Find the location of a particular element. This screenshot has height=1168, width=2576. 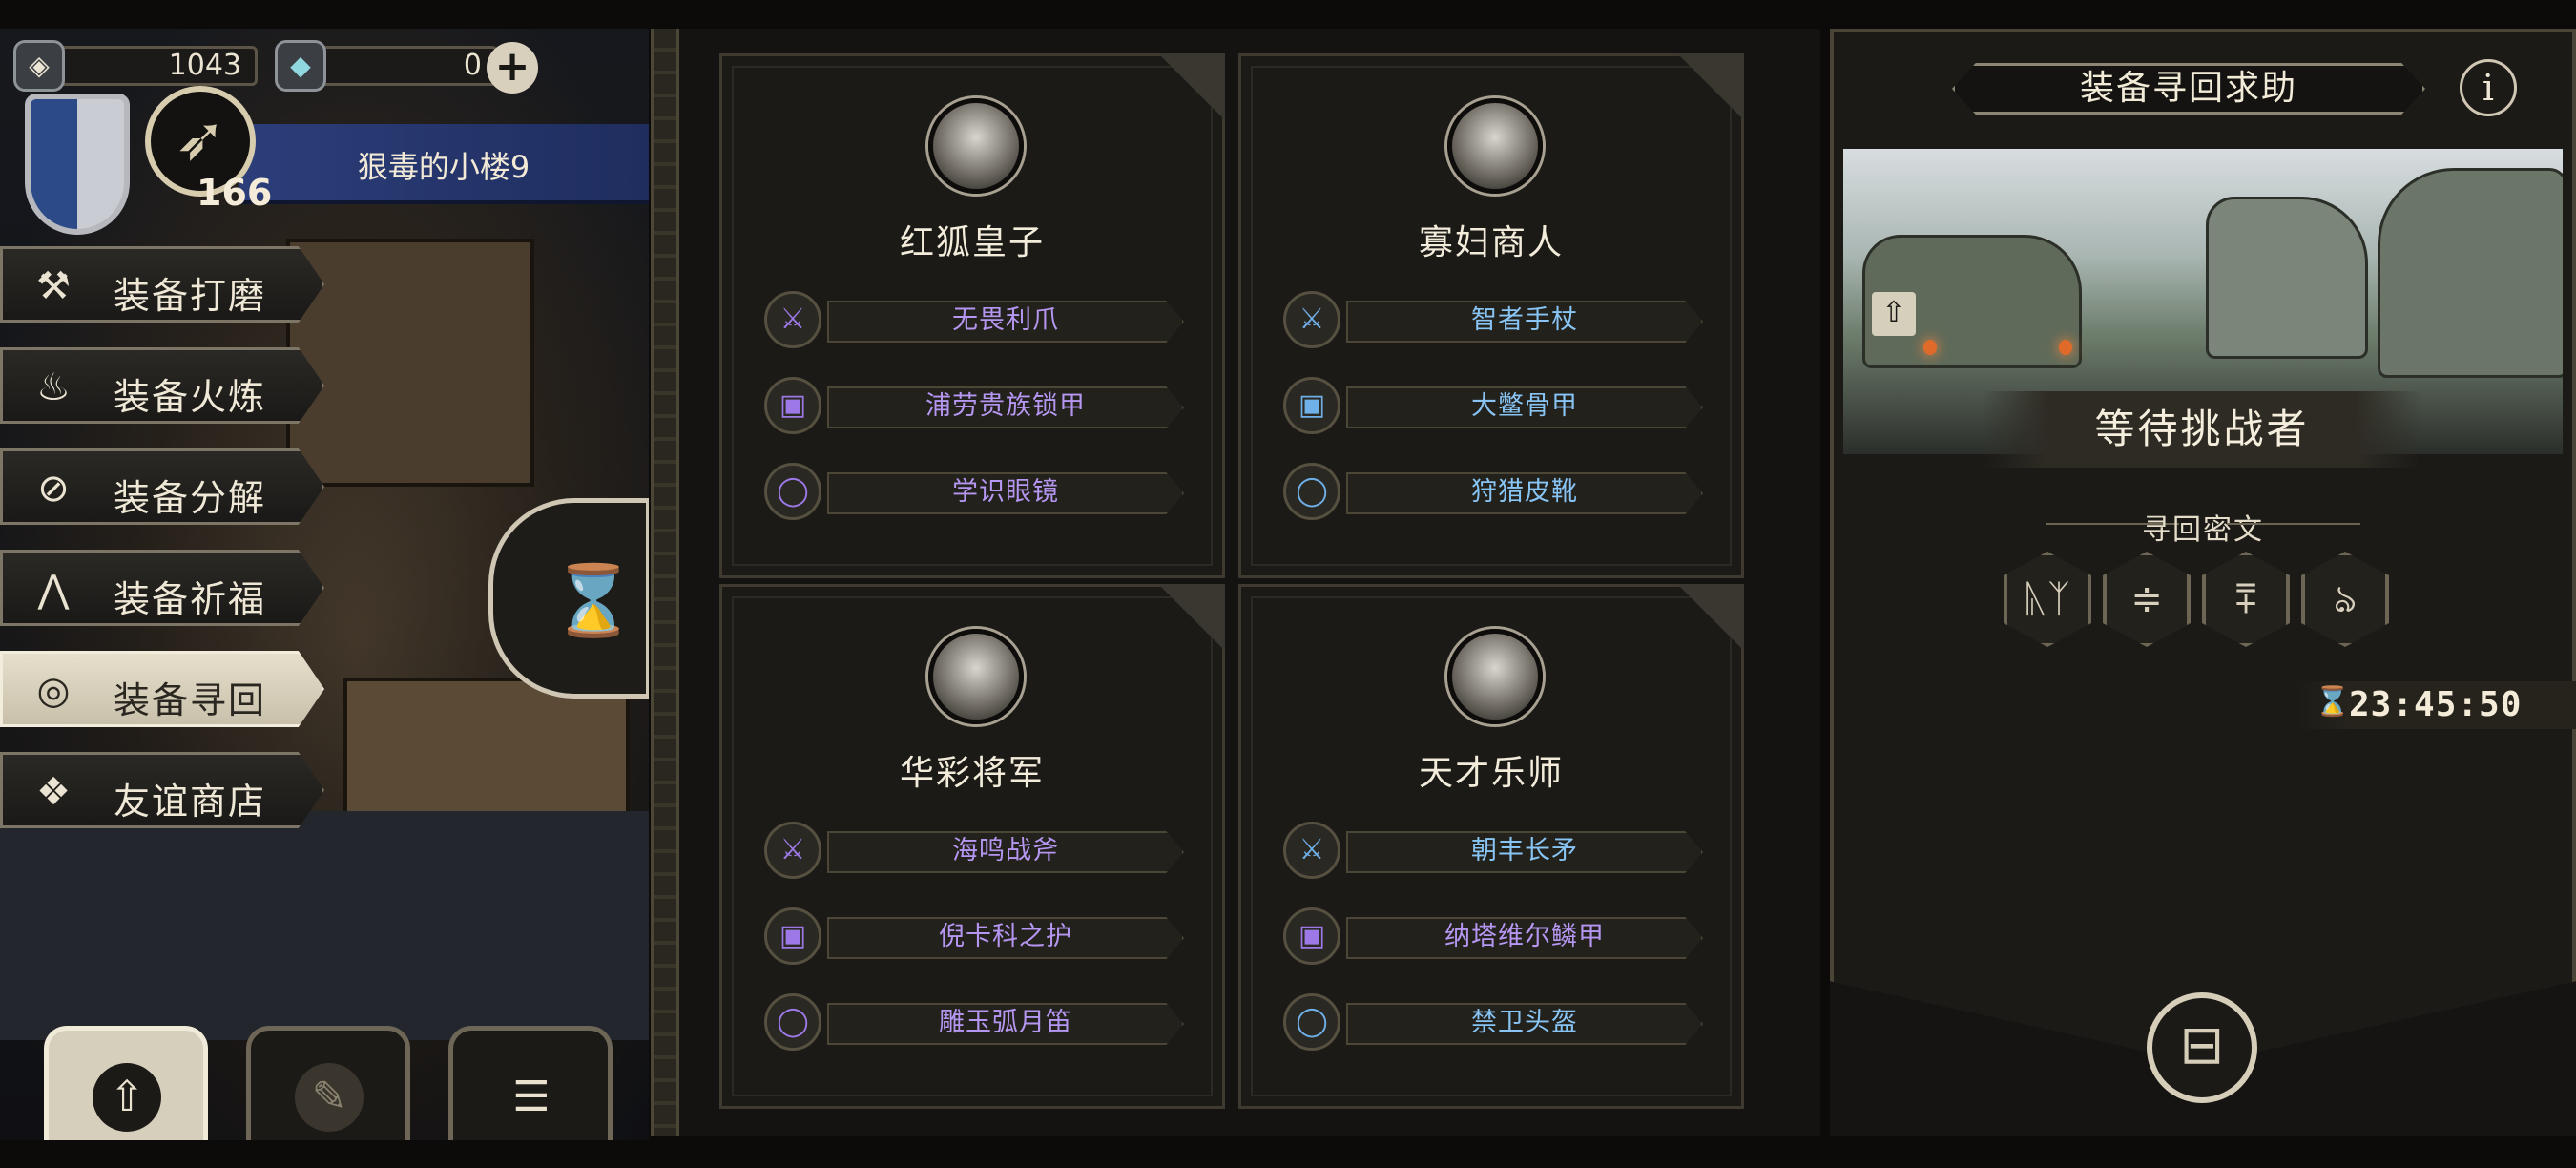

item-name: 倪卡科之护 is located at coordinates (1005, 936).